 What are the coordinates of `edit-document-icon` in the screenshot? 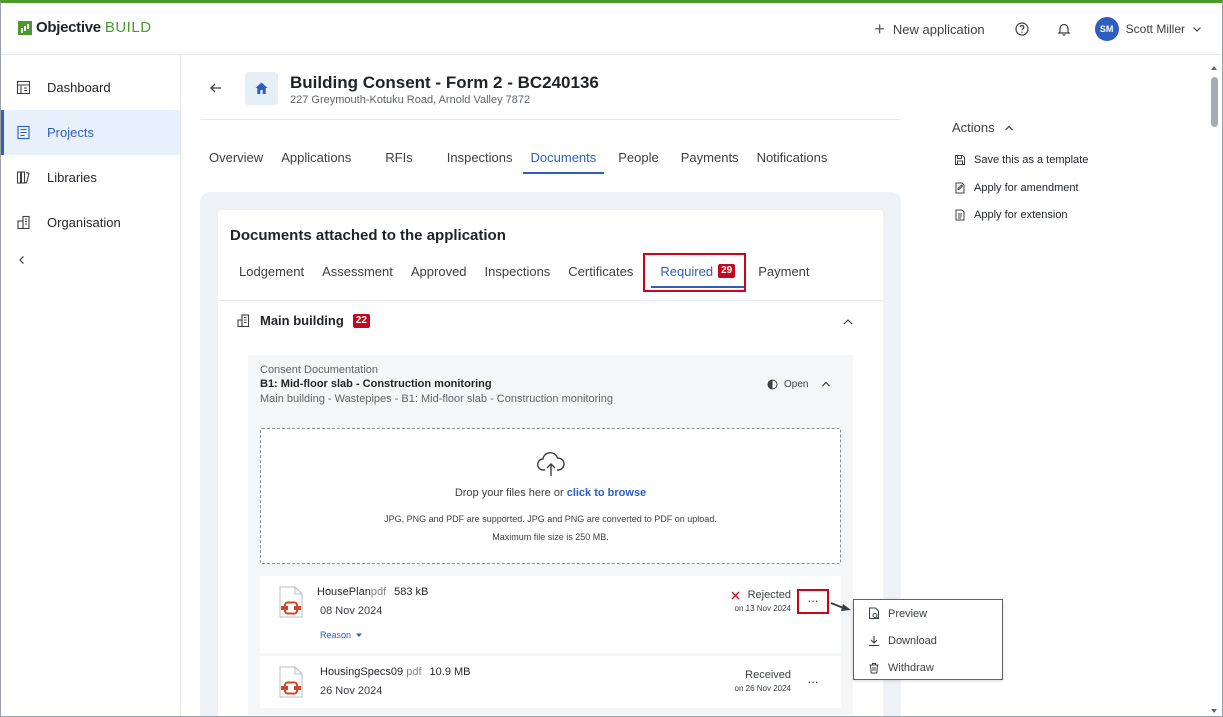 It's located at (960, 188).